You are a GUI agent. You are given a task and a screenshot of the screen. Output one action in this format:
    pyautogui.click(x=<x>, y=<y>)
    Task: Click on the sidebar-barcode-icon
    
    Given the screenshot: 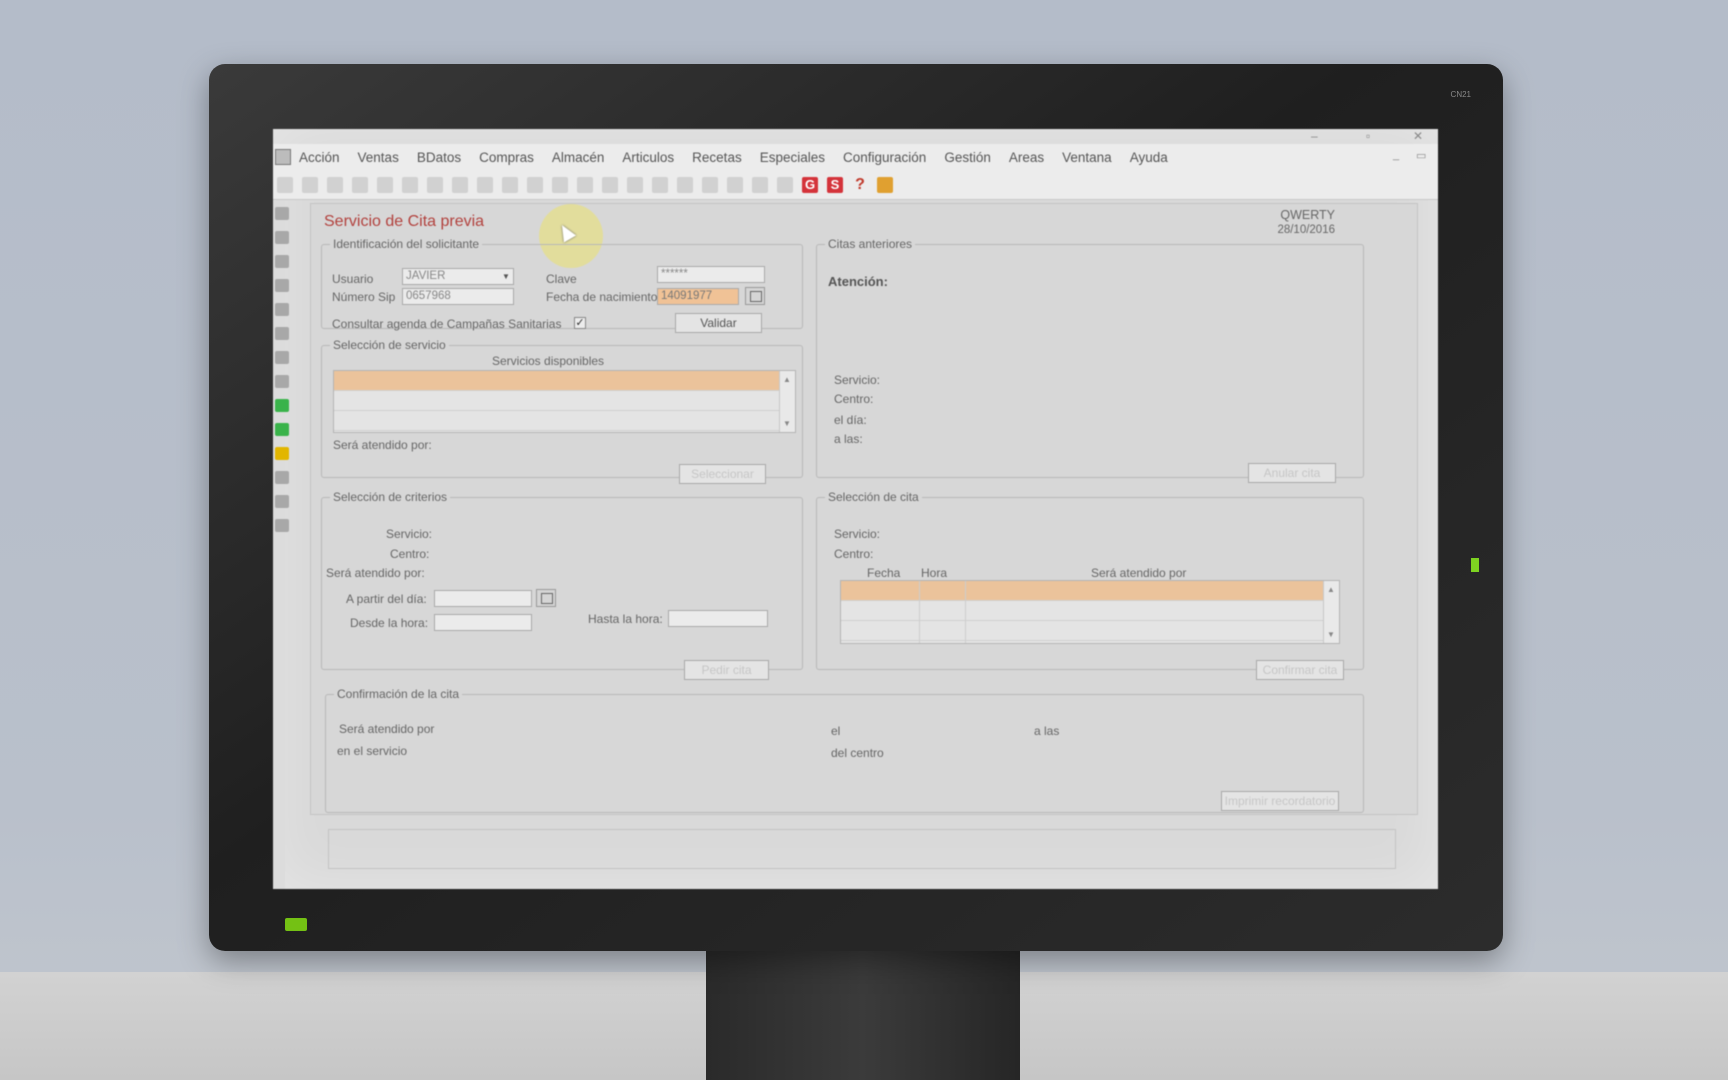 What is the action you would take?
    pyautogui.click(x=282, y=525)
    